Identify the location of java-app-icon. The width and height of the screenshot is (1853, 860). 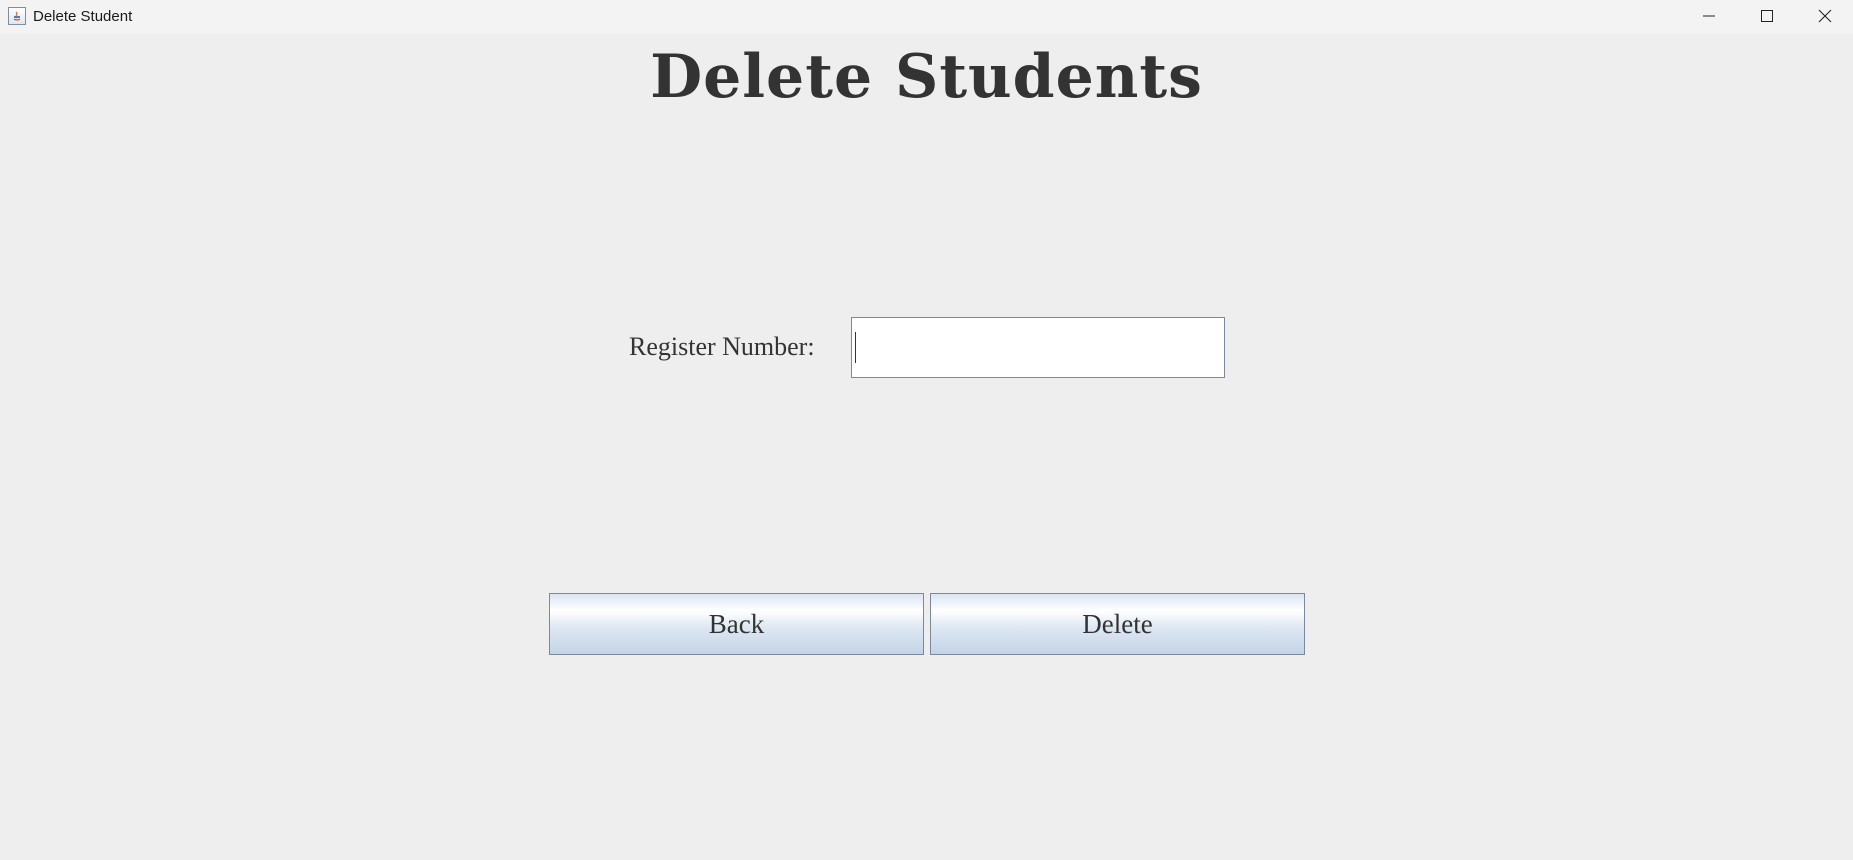
(17, 16).